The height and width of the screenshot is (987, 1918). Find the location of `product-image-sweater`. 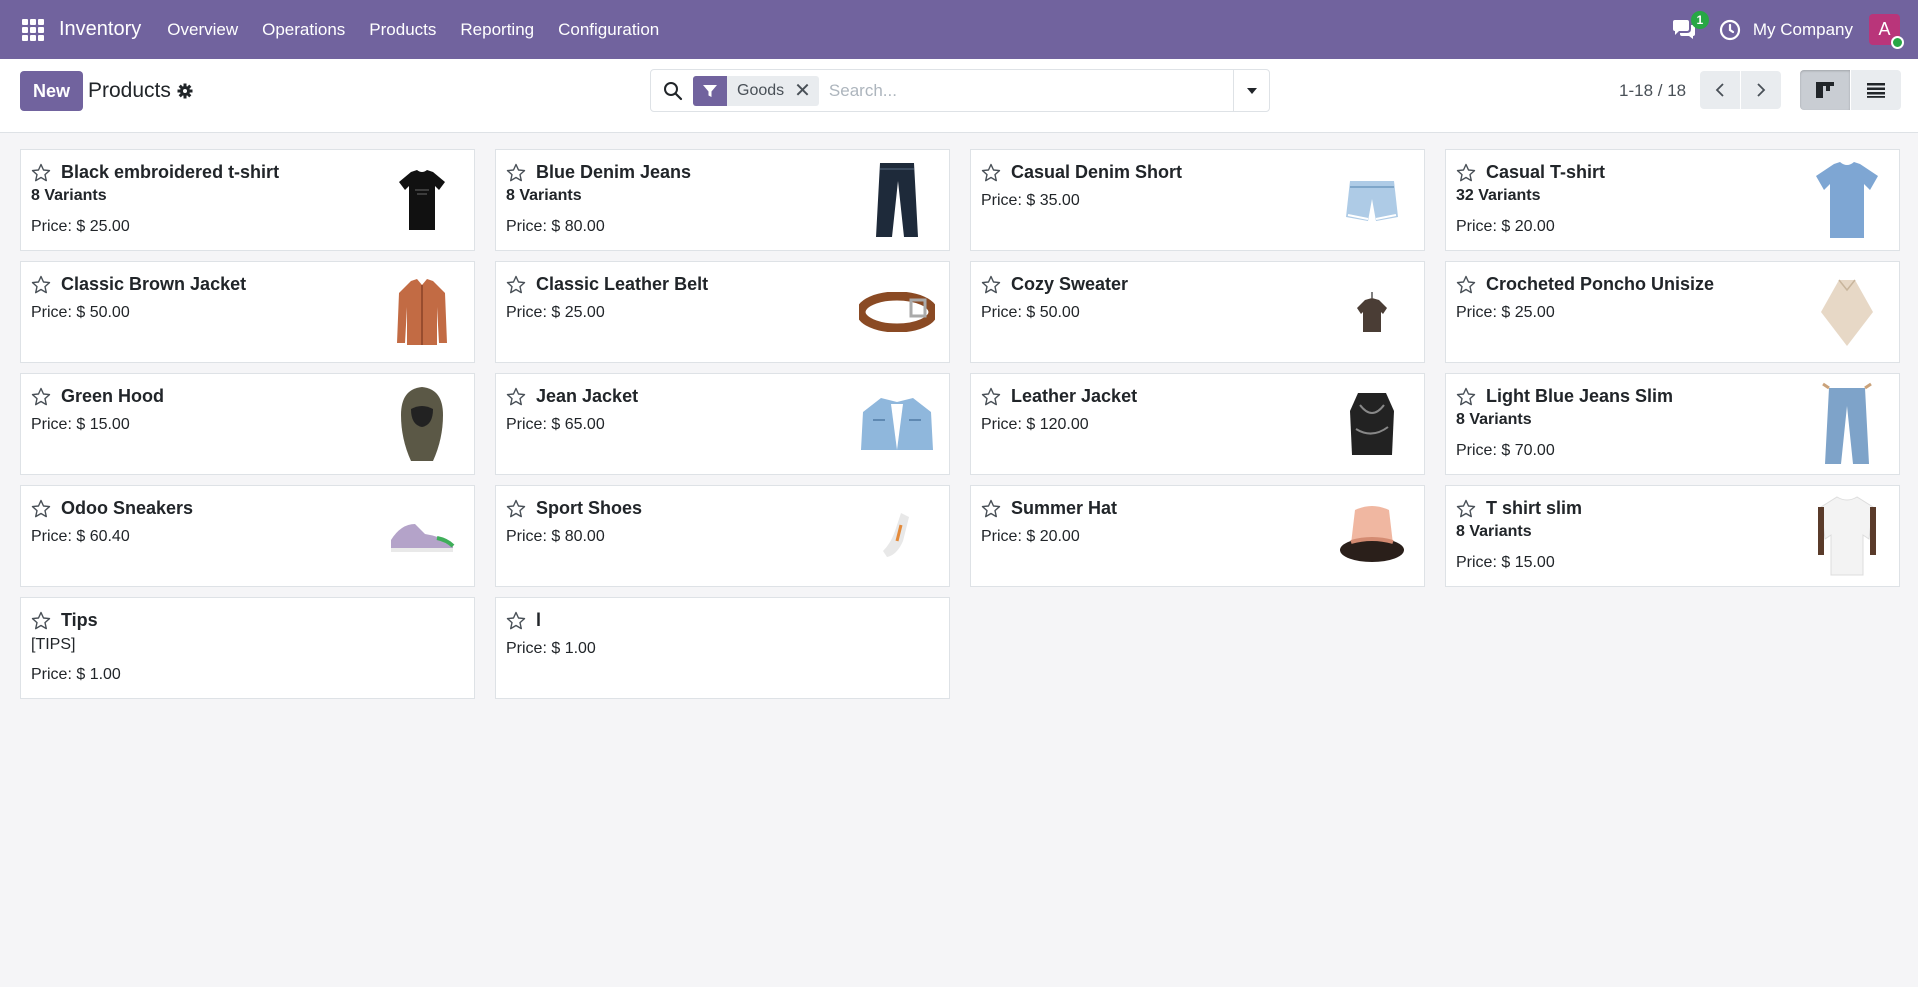

product-image-sweater is located at coordinates (1372, 312).